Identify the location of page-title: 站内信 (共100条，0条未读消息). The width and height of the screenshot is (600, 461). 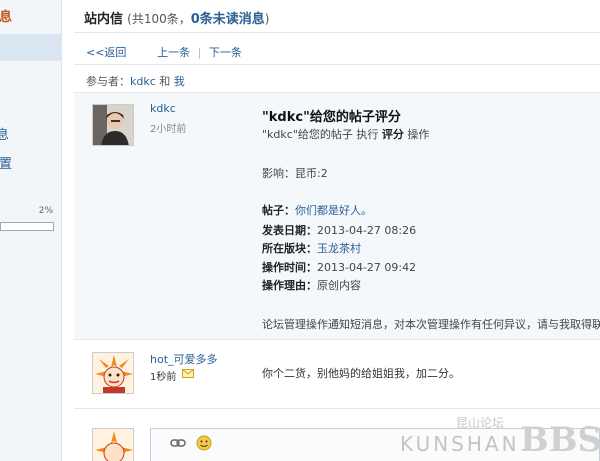
(176, 17).